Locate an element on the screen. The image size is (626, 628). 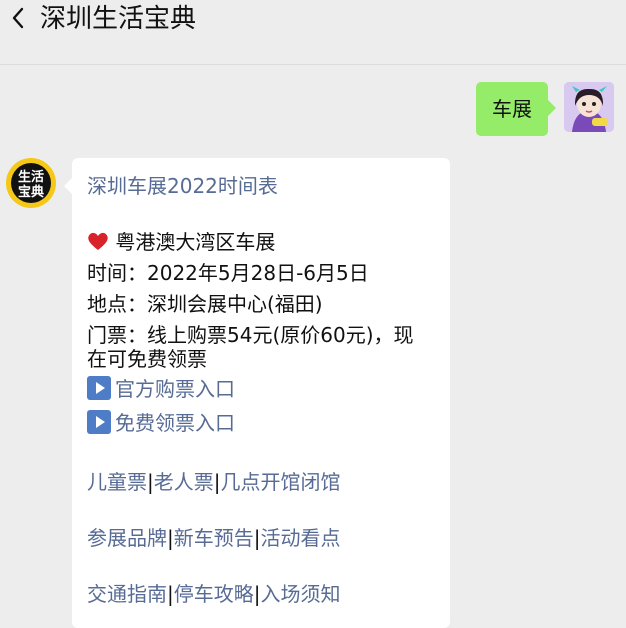
link-opening-hours: 几点开馆闭馆 is located at coordinates (281, 482).